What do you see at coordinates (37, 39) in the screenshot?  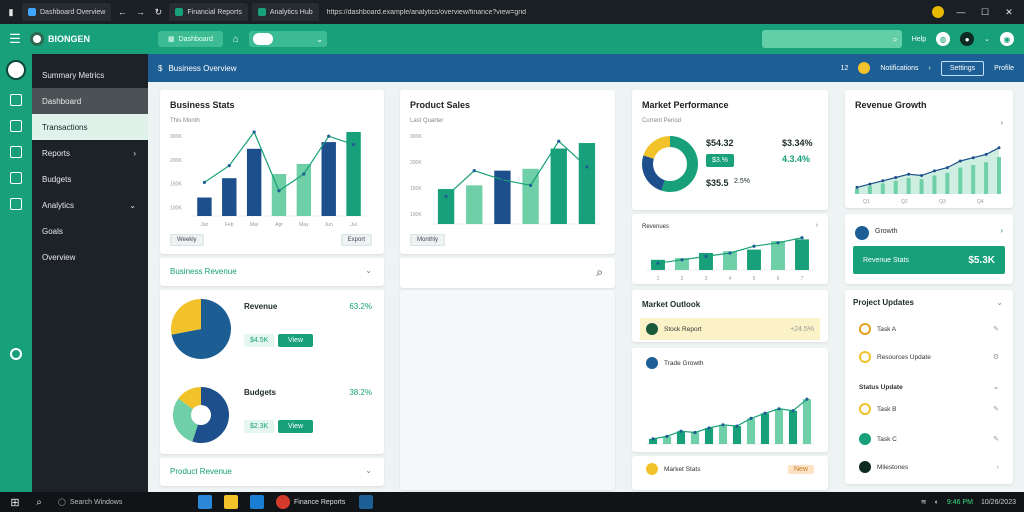 I see `brand-logo-icon` at bounding box center [37, 39].